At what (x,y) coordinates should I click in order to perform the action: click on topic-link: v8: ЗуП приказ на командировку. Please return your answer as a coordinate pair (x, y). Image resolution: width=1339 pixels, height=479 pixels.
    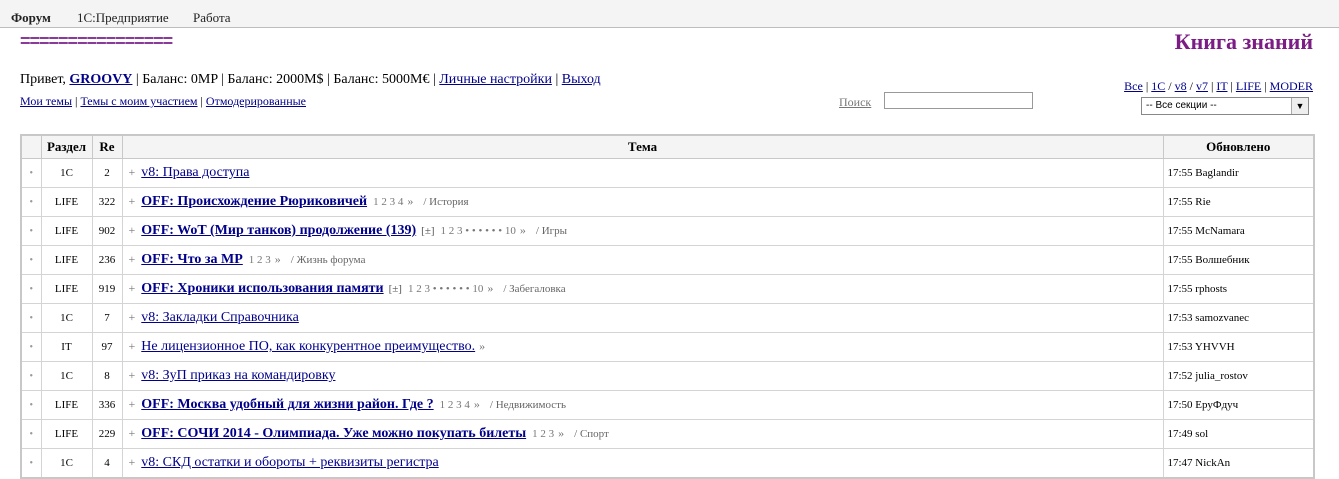
    Looking at the image, I should click on (238, 375).